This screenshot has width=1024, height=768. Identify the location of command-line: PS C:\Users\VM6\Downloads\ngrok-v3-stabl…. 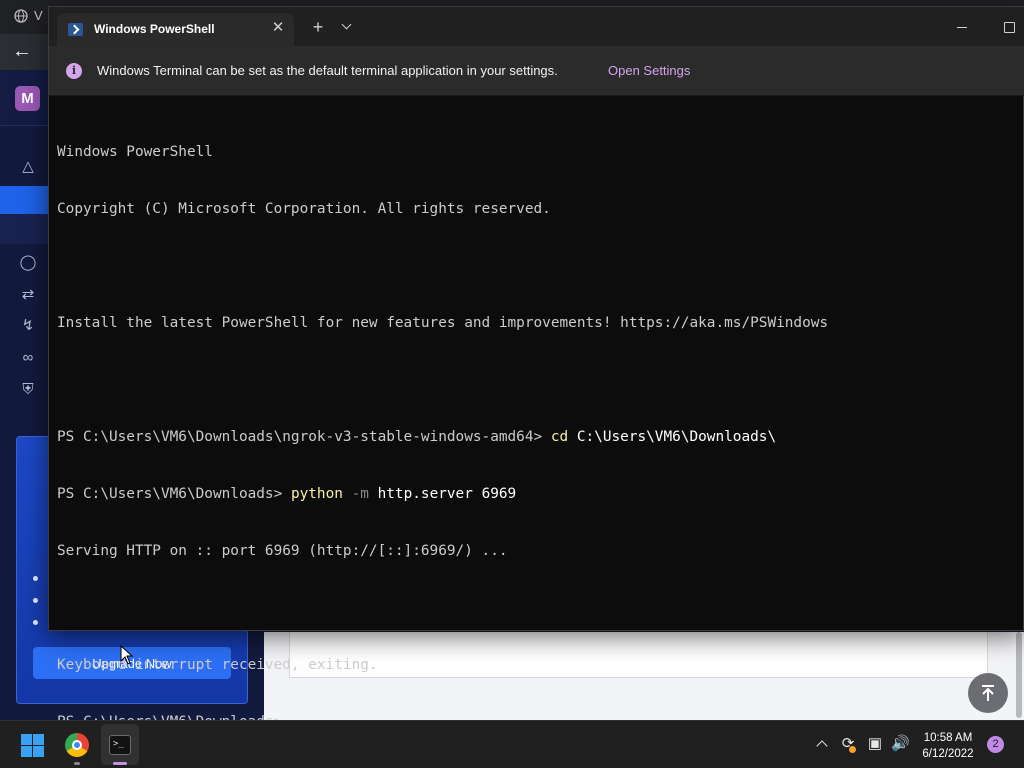
(534, 437).